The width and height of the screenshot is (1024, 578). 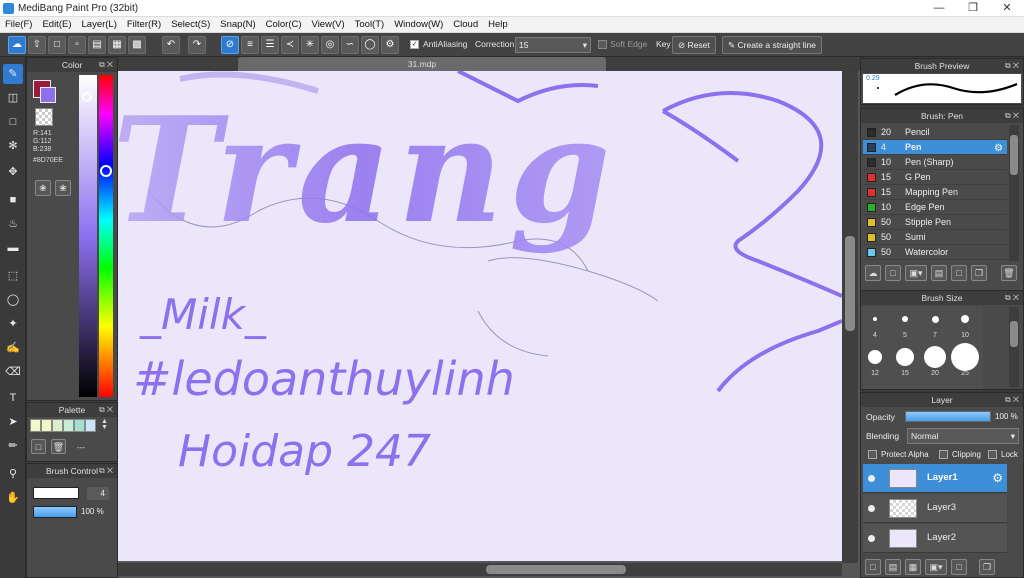 What do you see at coordinates (13, 98) in the screenshot?
I see `eraser-tool-icon: ◫` at bounding box center [13, 98].